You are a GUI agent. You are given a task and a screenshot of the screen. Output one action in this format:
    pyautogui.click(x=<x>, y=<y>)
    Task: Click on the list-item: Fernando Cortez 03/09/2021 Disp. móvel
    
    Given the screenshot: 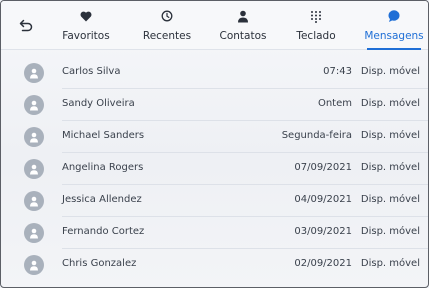 What is the action you would take?
    pyautogui.click(x=214, y=233)
    